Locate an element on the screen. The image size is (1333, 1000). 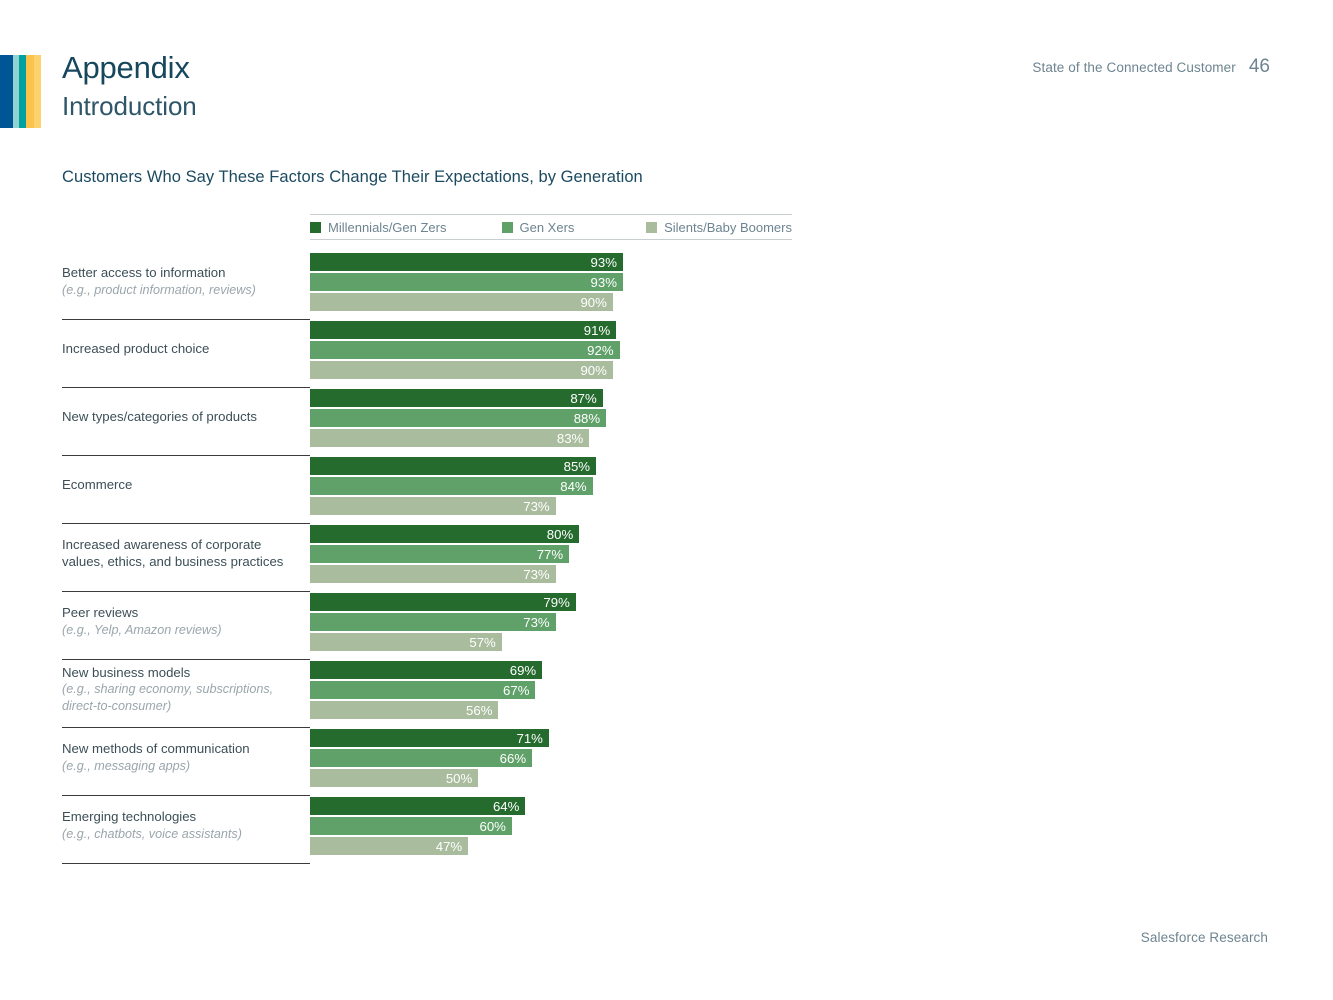
page-header-meta: State of the Connected Customer 46 is located at coordinates (1151, 67).